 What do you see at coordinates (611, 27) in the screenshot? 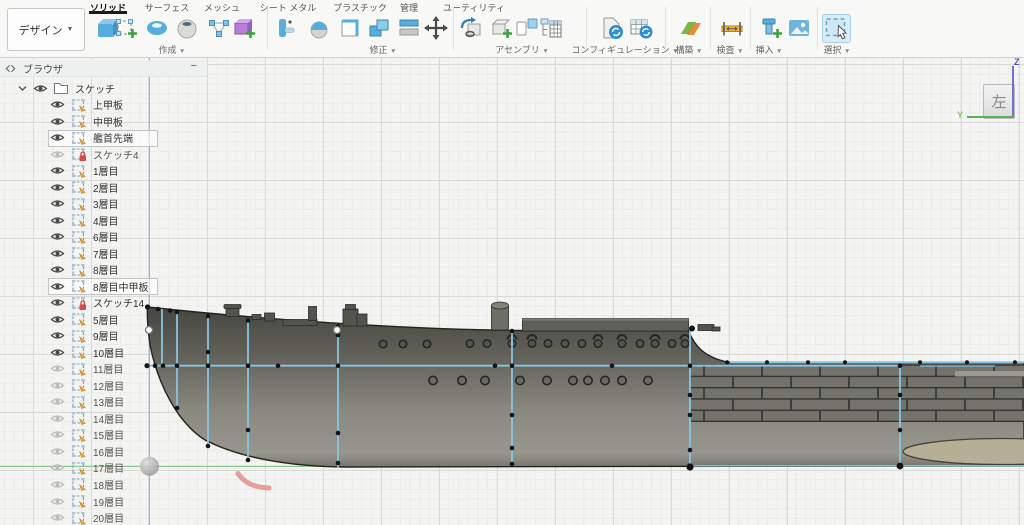
I see `configure-design-button` at bounding box center [611, 27].